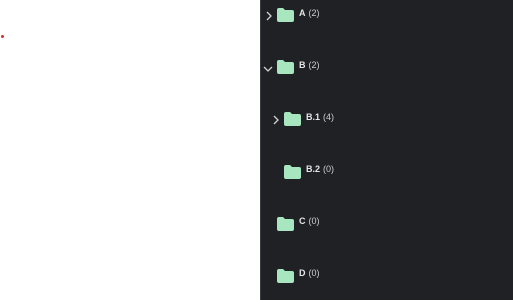 This screenshot has width=513, height=300. What do you see at coordinates (302, 13) in the screenshot?
I see `folder-name: A` at bounding box center [302, 13].